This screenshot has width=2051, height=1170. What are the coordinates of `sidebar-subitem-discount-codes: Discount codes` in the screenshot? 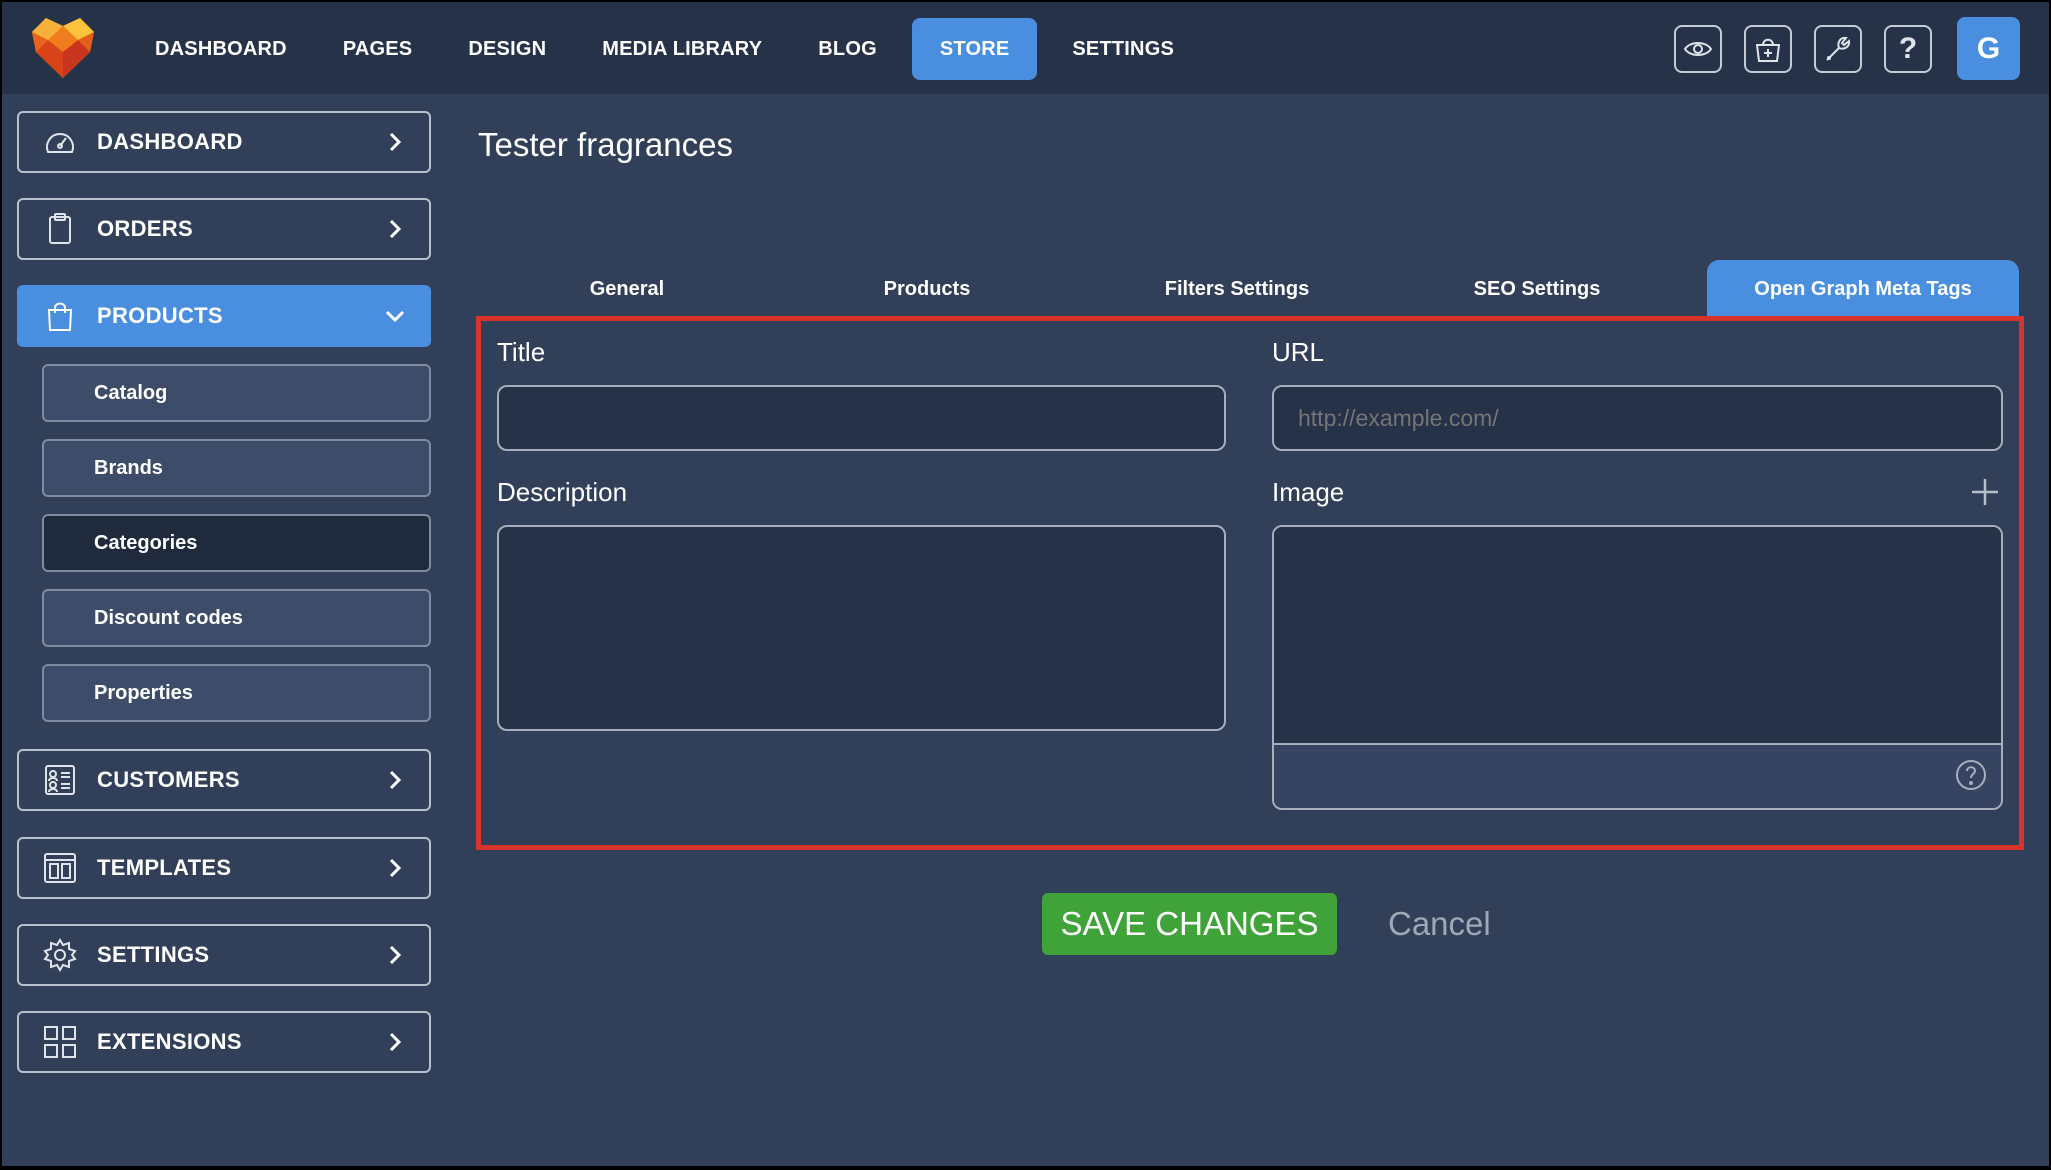 It's located at (236, 618).